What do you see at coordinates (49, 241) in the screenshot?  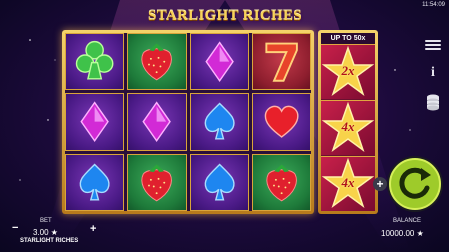 I see `game-name: STARLIGHT RICHES` at bounding box center [49, 241].